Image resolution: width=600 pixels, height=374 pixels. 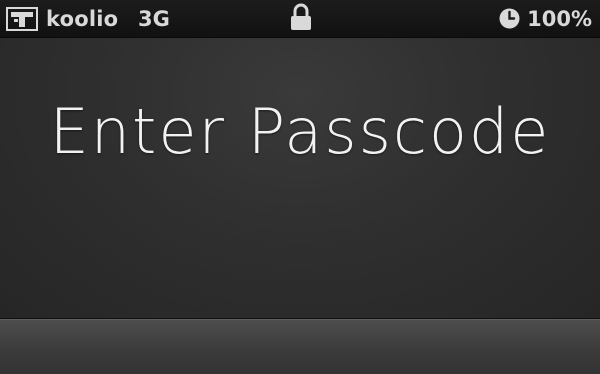 What do you see at coordinates (300, 346) in the screenshot?
I see `keypad-area` at bounding box center [300, 346].